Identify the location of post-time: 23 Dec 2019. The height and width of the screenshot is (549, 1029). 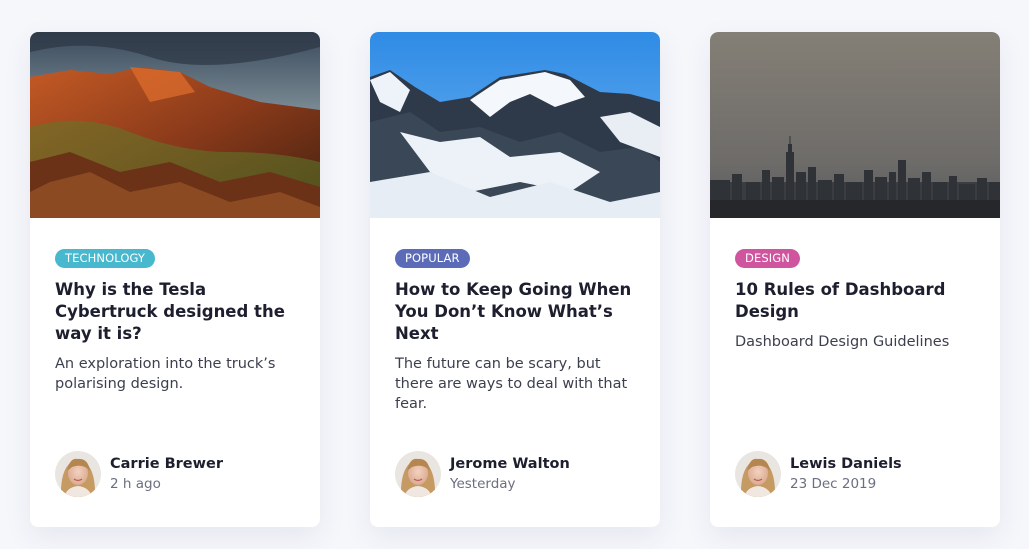
(833, 484).